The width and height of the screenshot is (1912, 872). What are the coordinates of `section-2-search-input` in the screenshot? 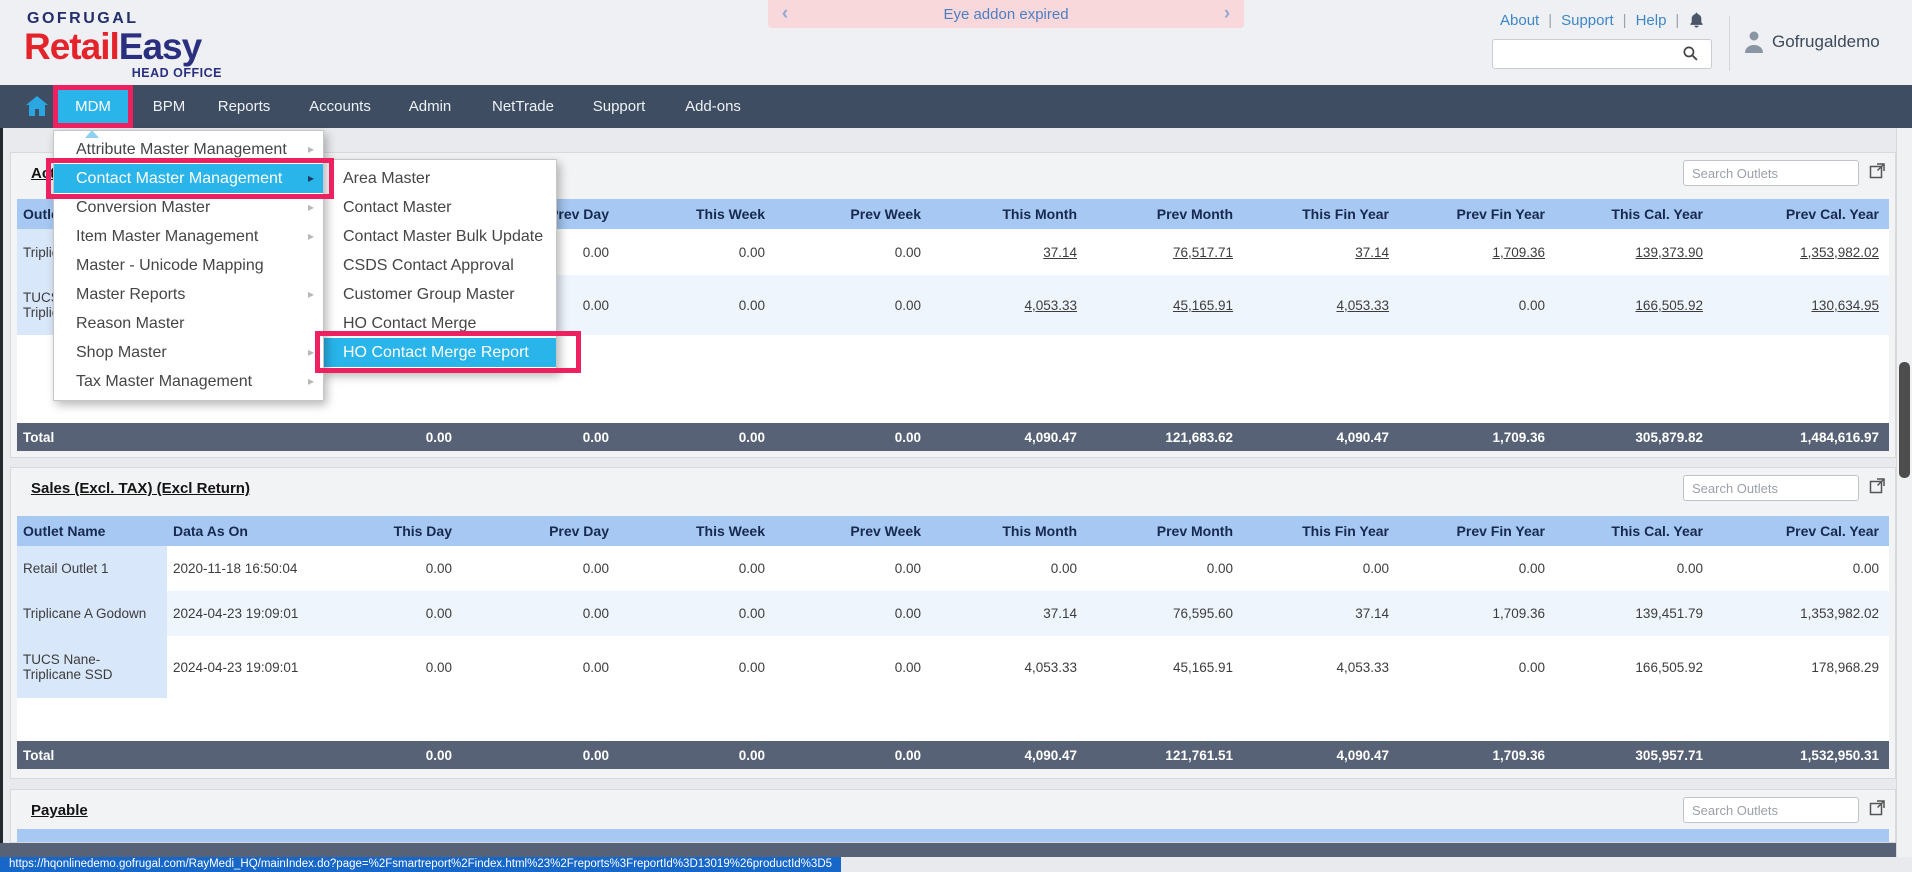 It's located at (1771, 488).